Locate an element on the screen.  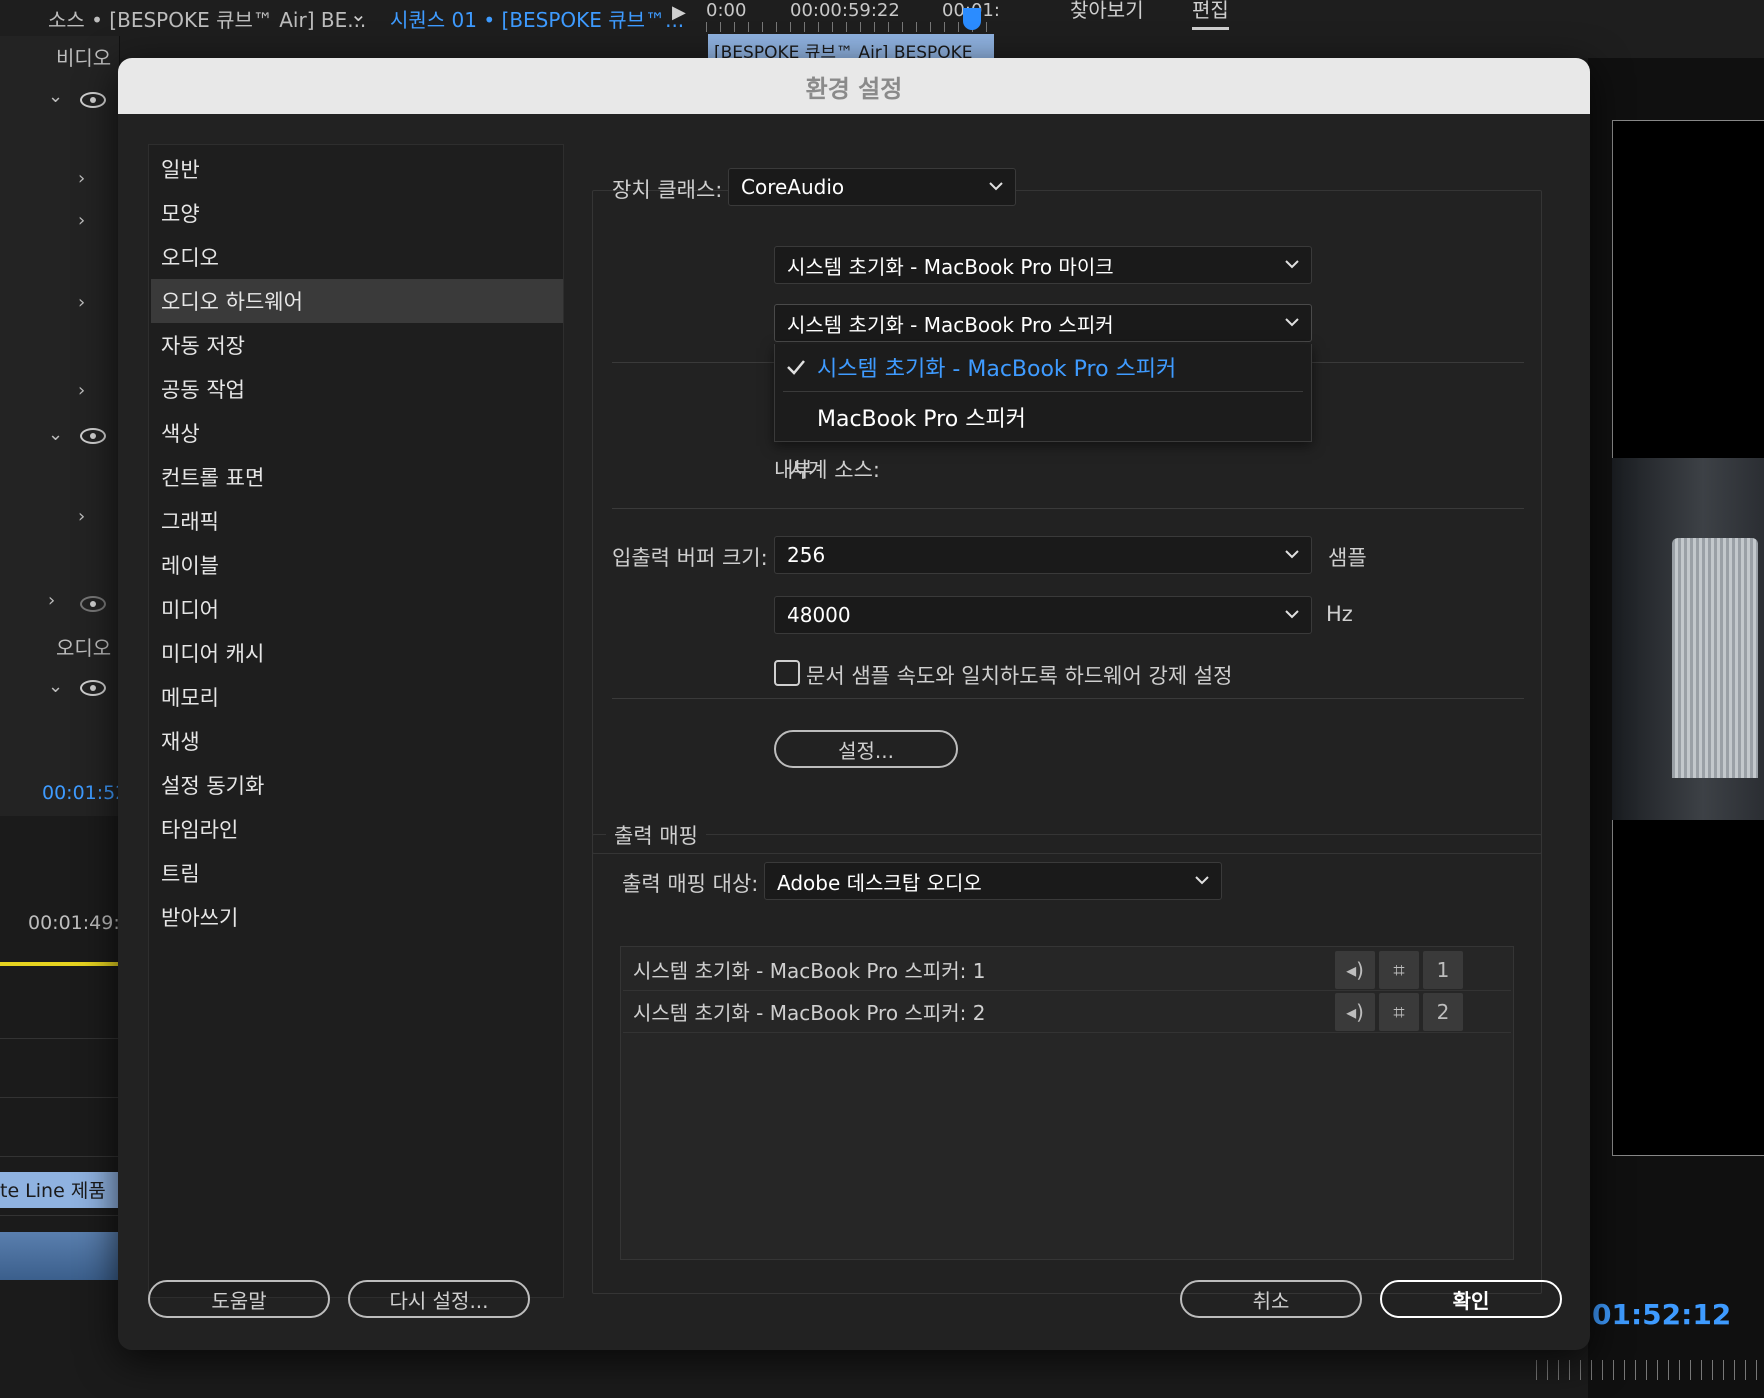
dropdown-separator is located at coordinates (1043, 391).